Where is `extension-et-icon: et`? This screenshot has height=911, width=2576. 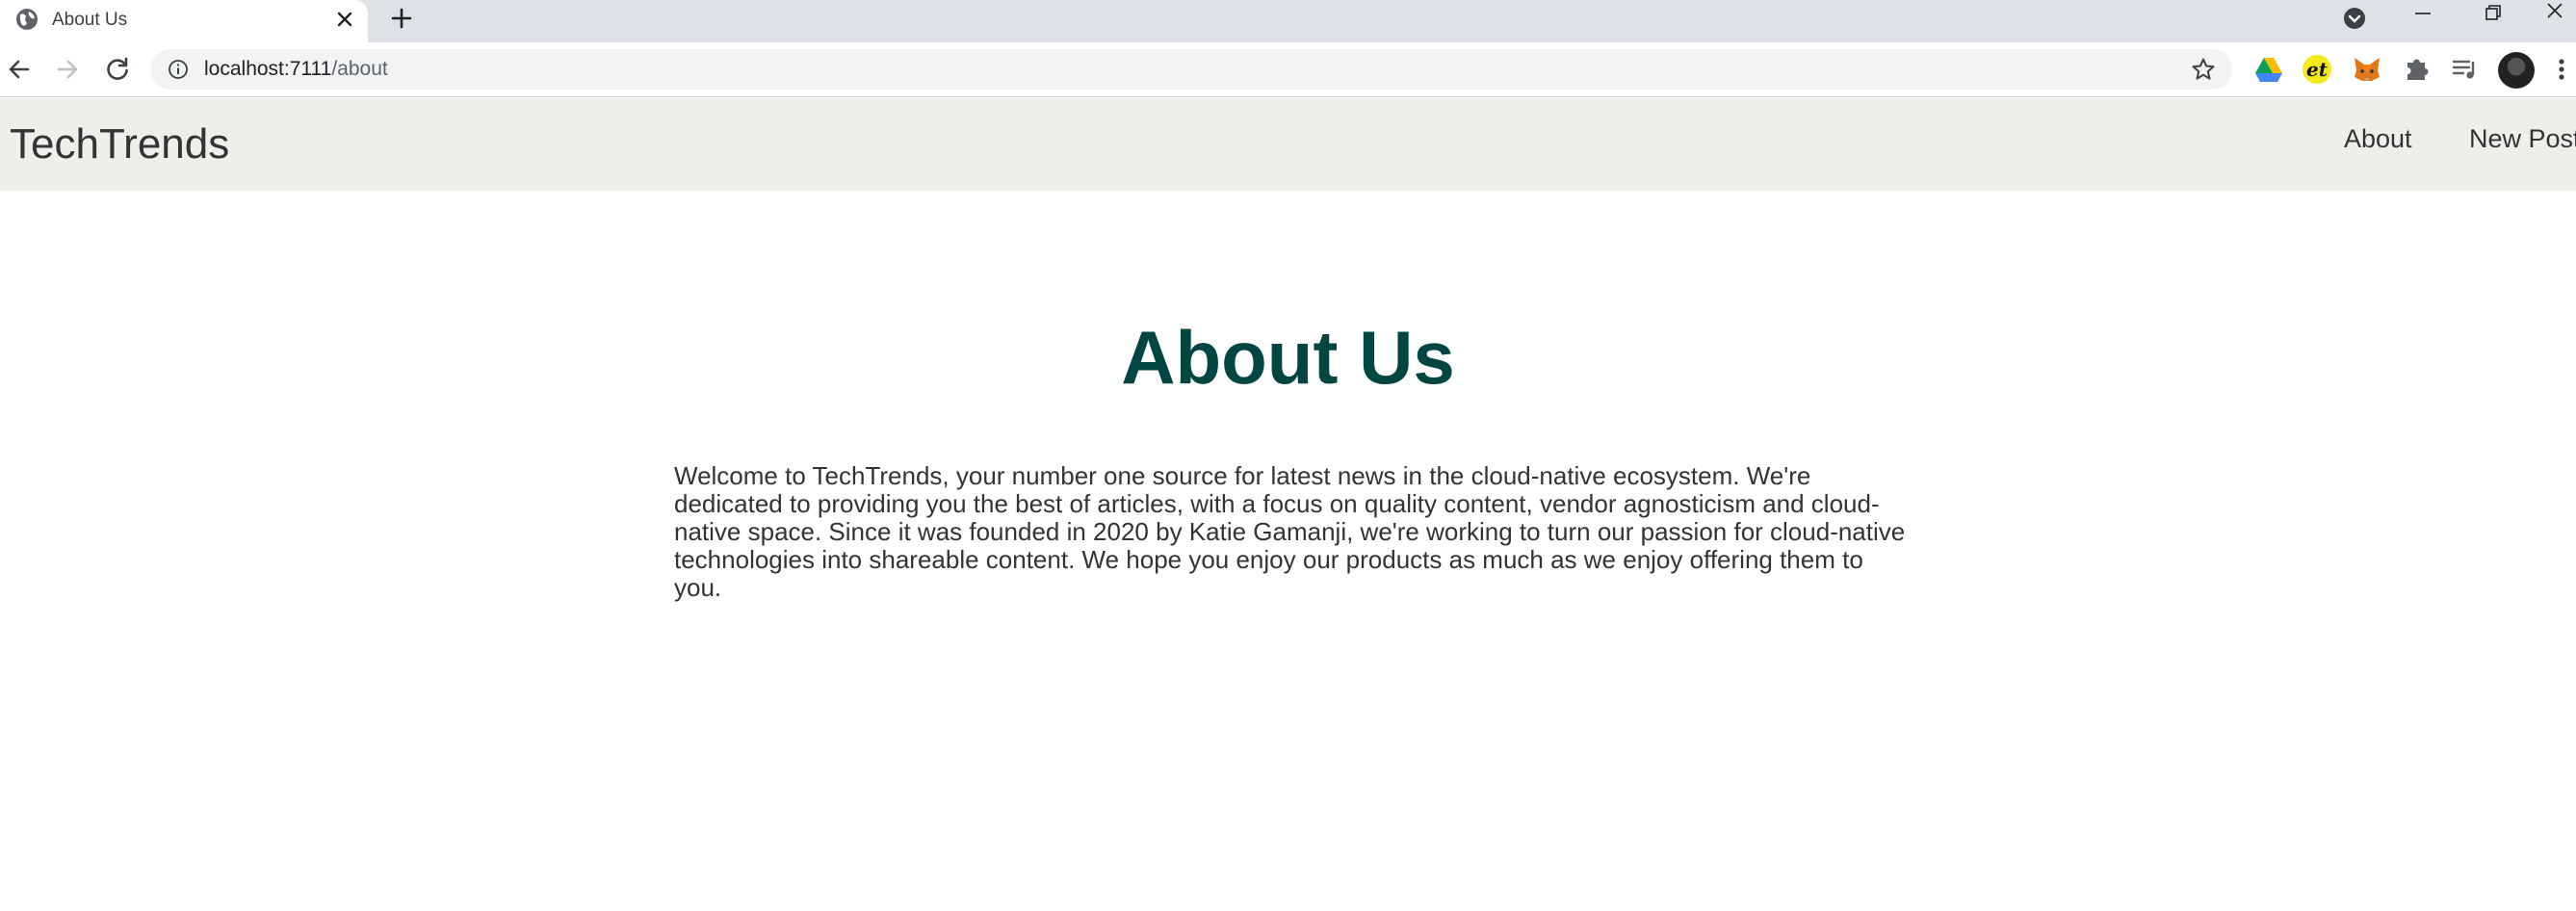 extension-et-icon: et is located at coordinates (2317, 69).